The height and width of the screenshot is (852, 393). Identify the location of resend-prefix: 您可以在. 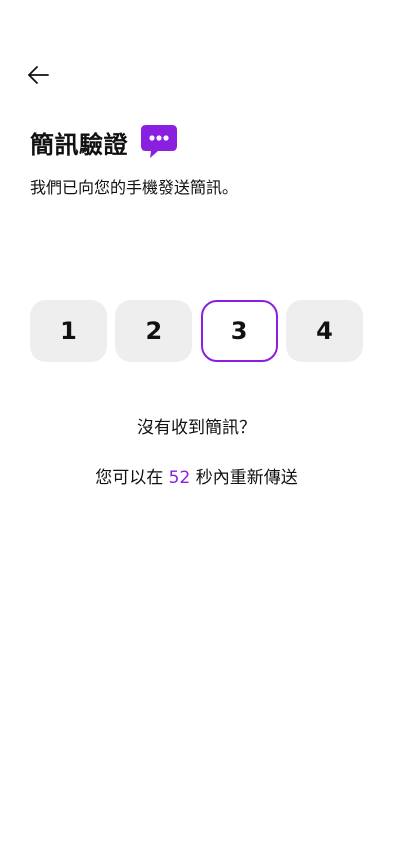
(132, 478).